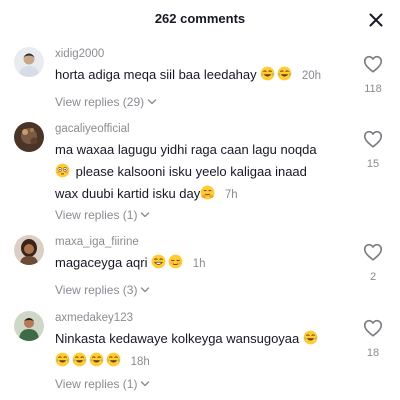 The width and height of the screenshot is (400, 400). I want to click on comment-username: axmedakey123, so click(94, 318).